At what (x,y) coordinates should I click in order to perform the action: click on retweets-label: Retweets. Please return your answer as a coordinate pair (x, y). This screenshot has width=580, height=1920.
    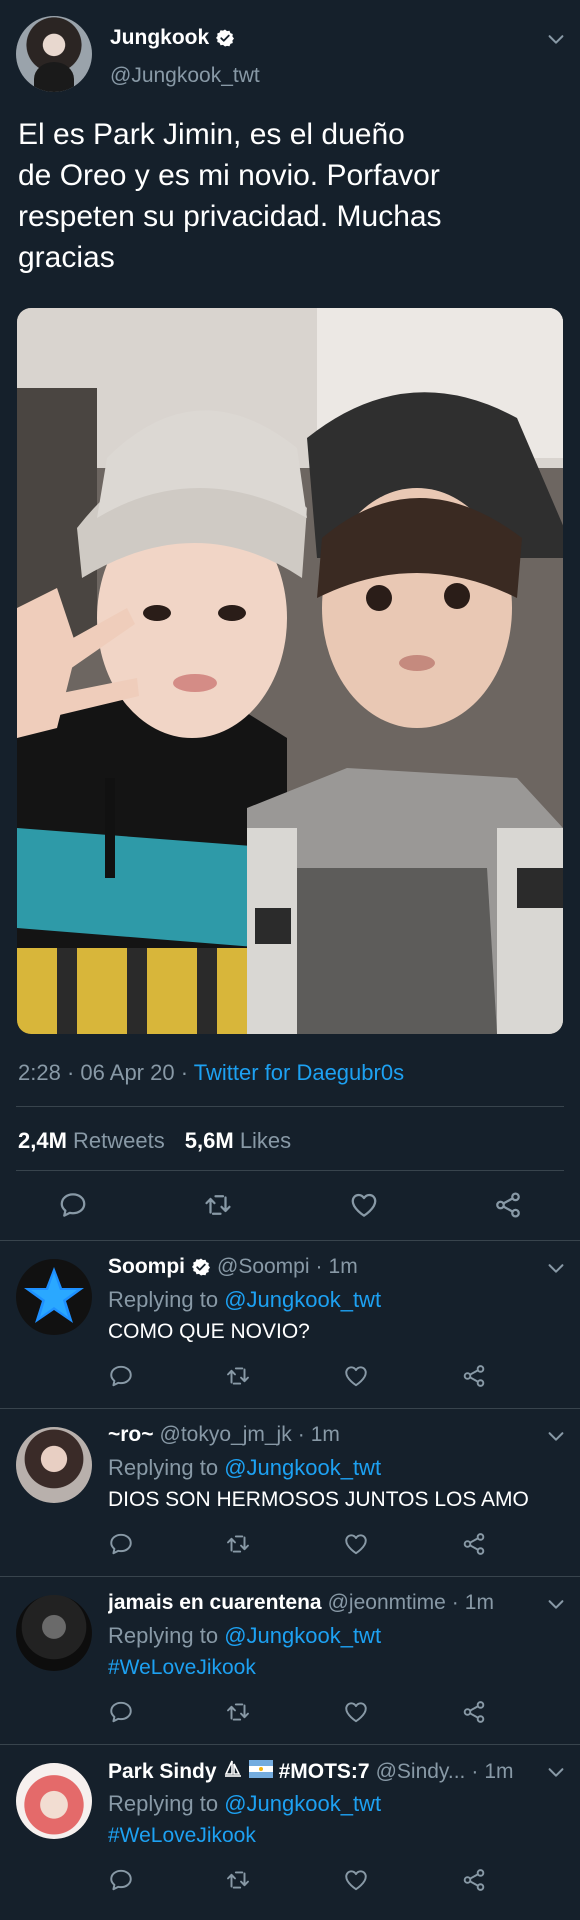
    Looking at the image, I should click on (119, 1140).